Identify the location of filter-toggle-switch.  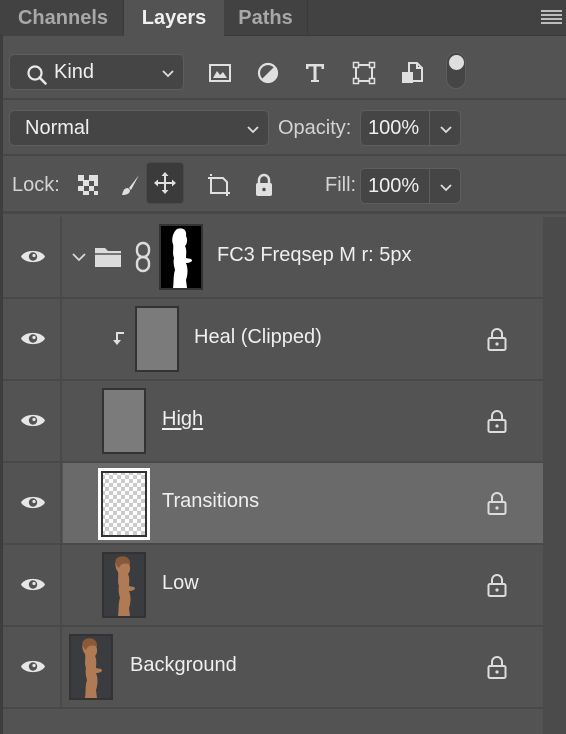
(456, 70).